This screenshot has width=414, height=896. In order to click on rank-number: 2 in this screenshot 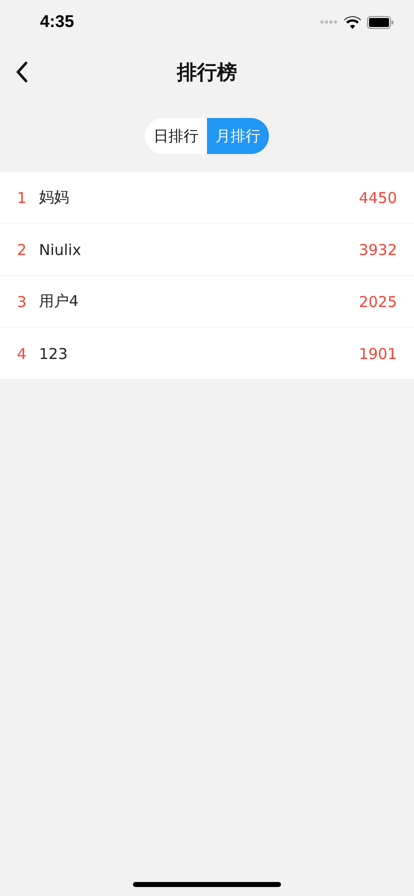, I will do `click(22, 249)`.